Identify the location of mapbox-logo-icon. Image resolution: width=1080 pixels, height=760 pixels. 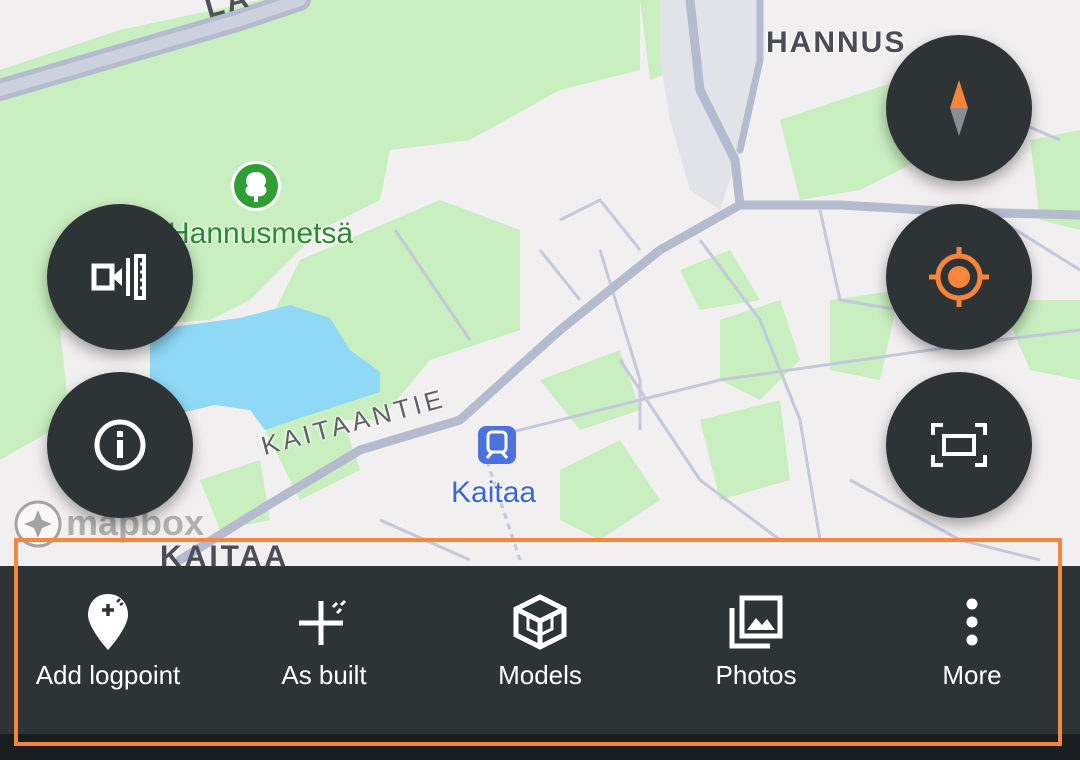
(38, 524).